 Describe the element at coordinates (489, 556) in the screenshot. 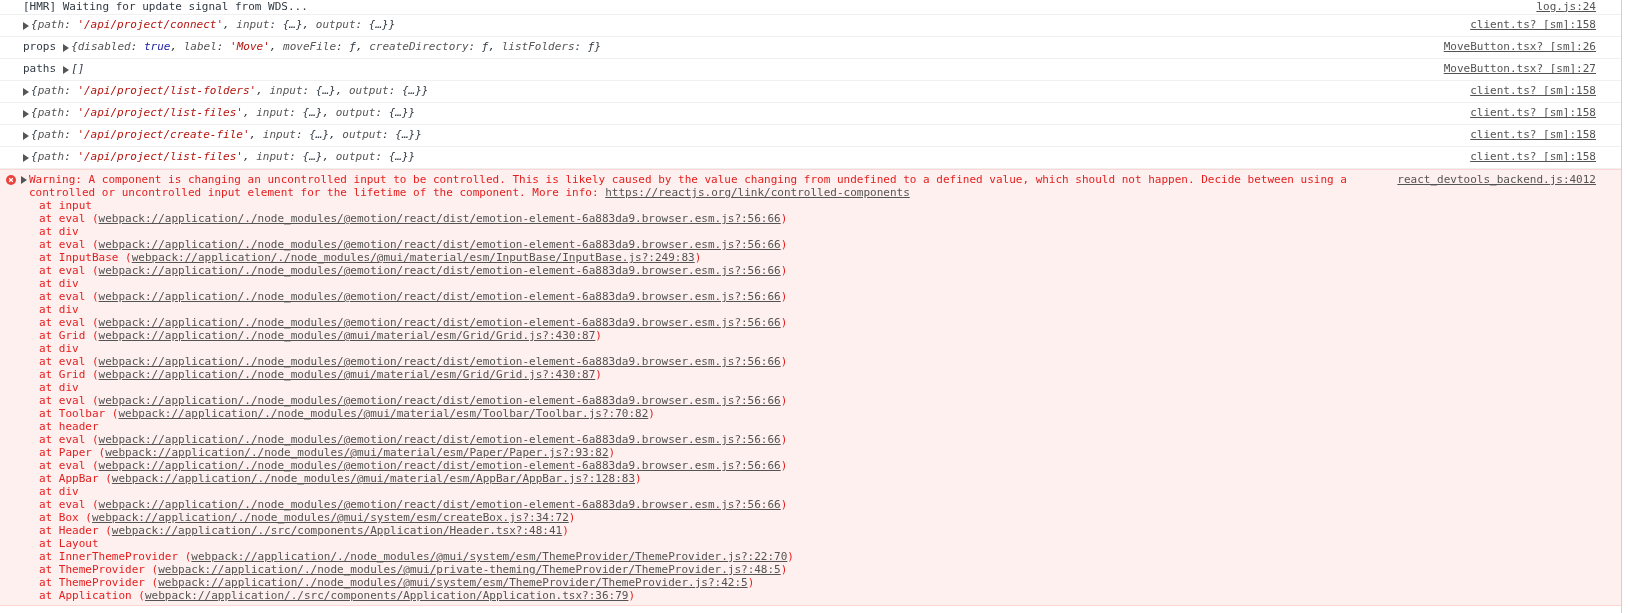

I see `source-link: webpack://application/./node_modules/@mui/system/esm/ThemeProvider/ThemeProvider.js?:22:70` at that location.